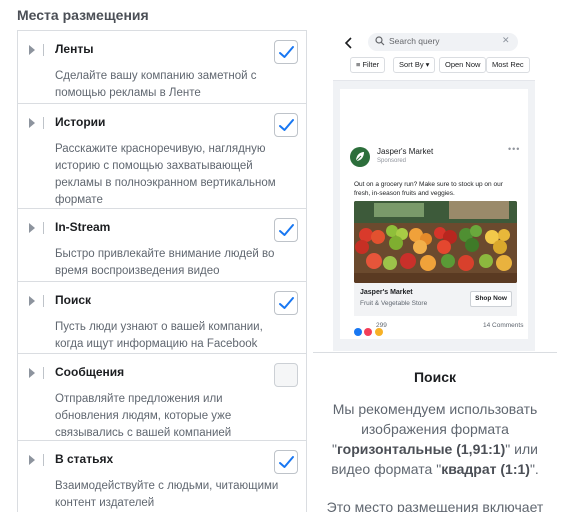  Describe the element at coordinates (421, 449) in the screenshot. I see `format-horizontal: горизонтальные (1,91:1)` at that location.